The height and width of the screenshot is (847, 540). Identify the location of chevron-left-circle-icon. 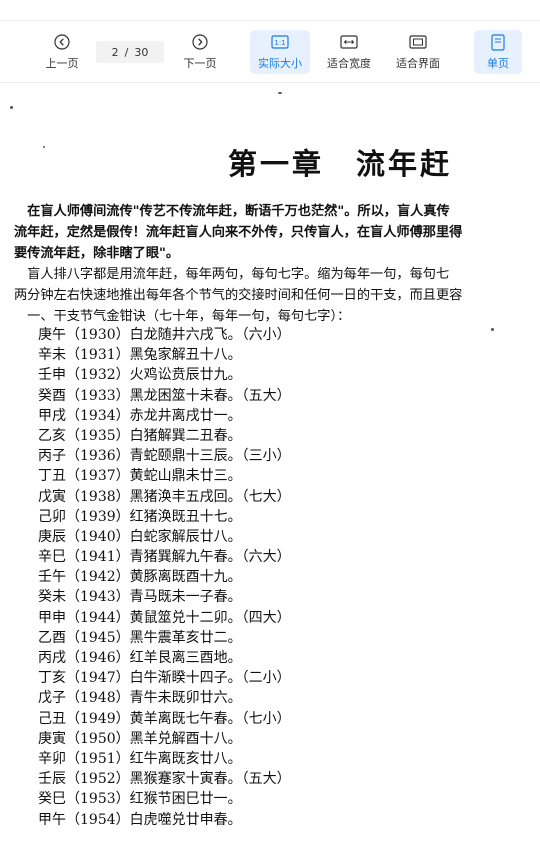
(62, 42).